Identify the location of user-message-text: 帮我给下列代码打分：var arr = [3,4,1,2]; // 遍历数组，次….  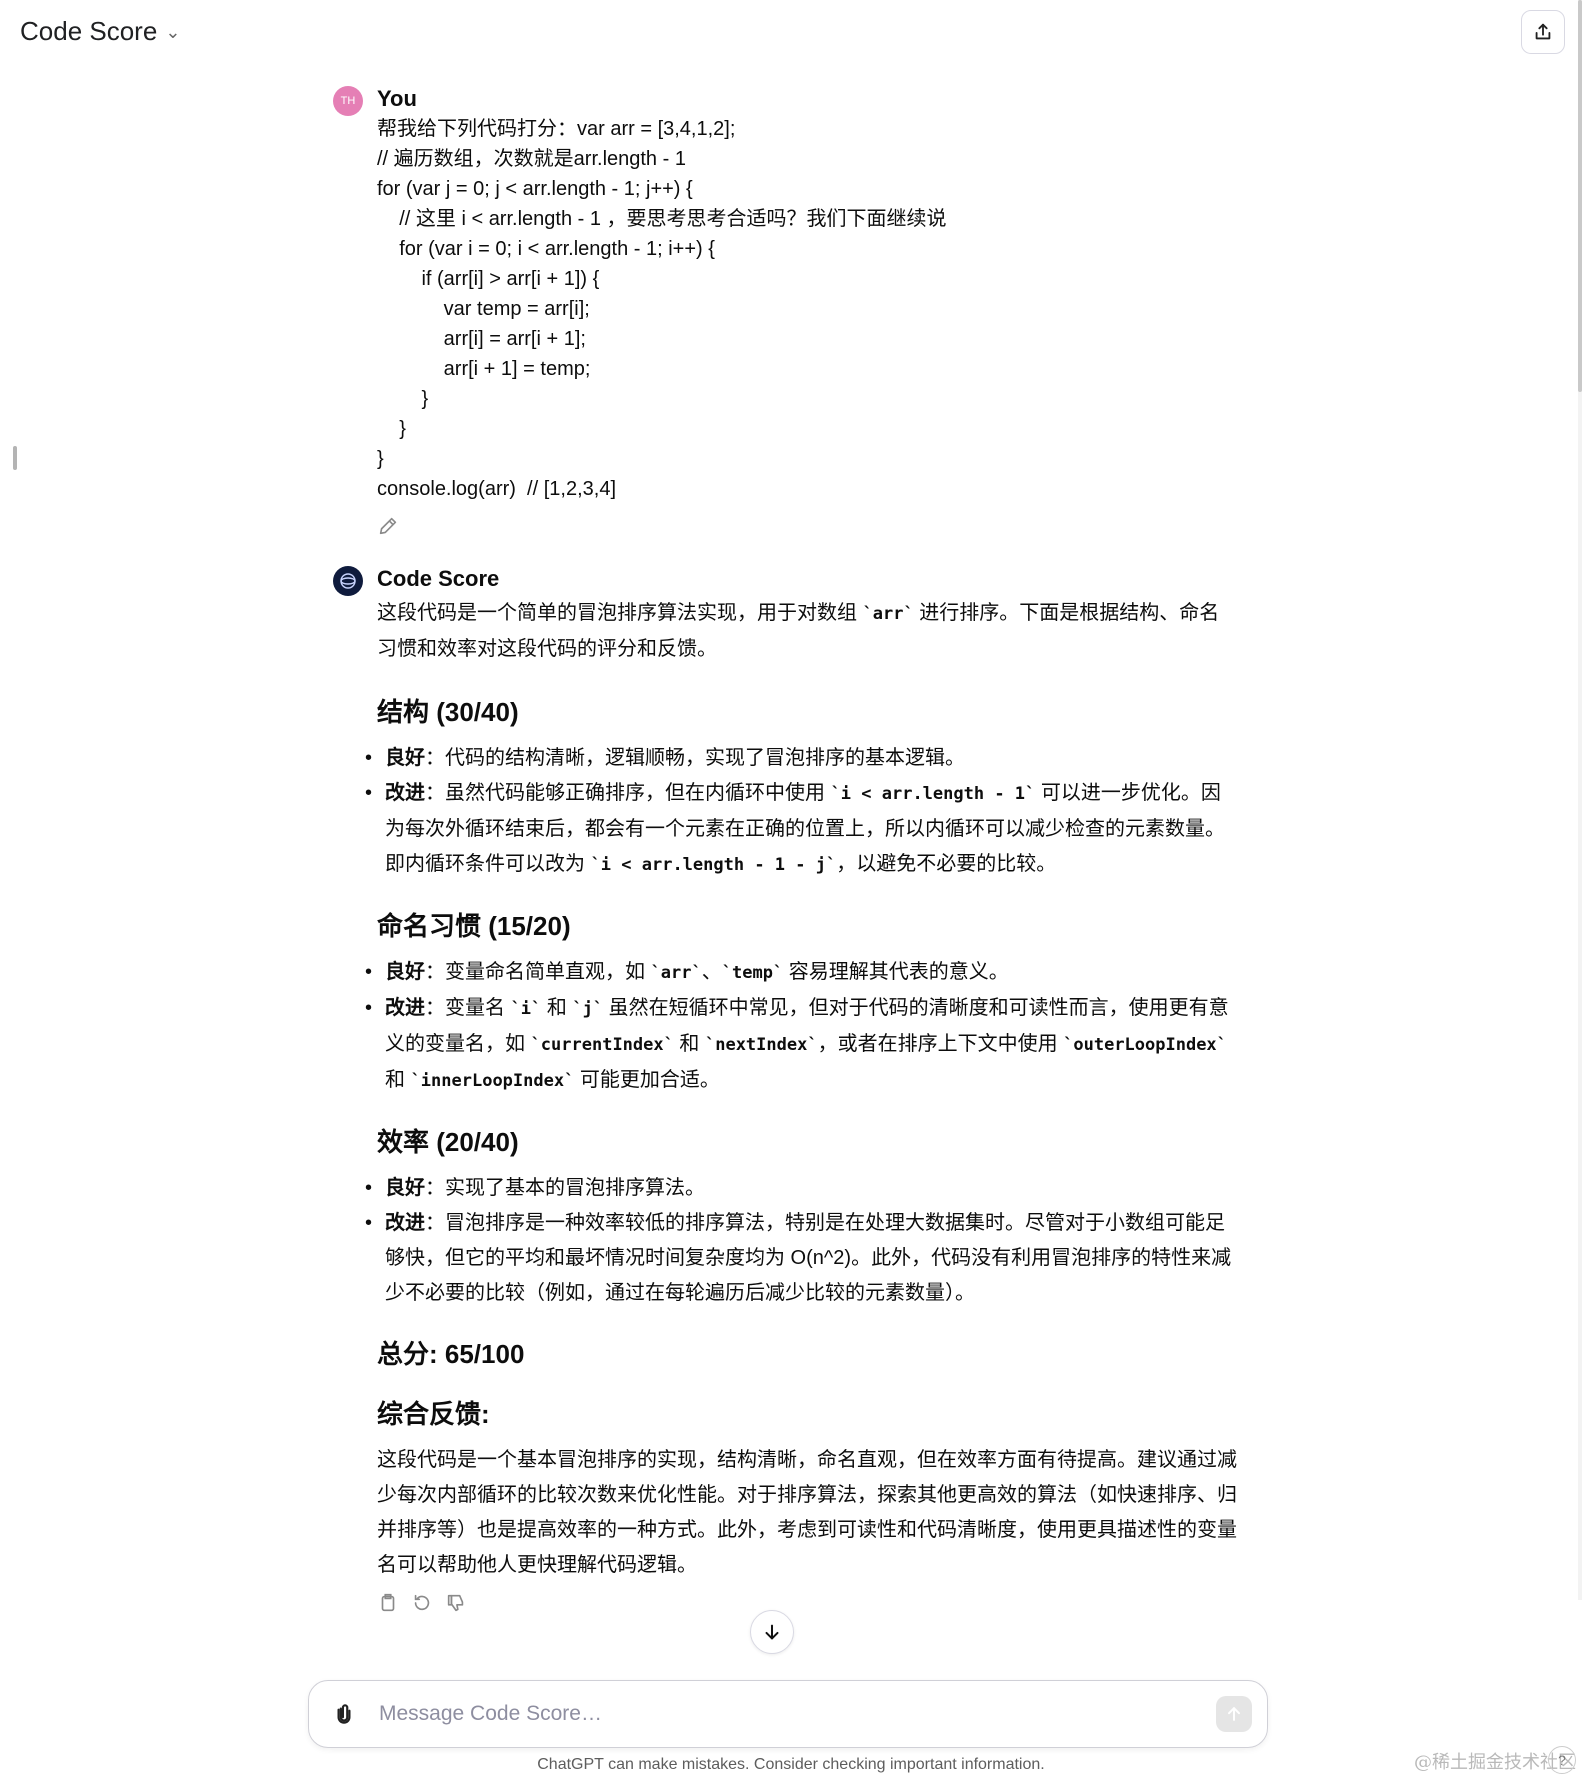
(662, 309).